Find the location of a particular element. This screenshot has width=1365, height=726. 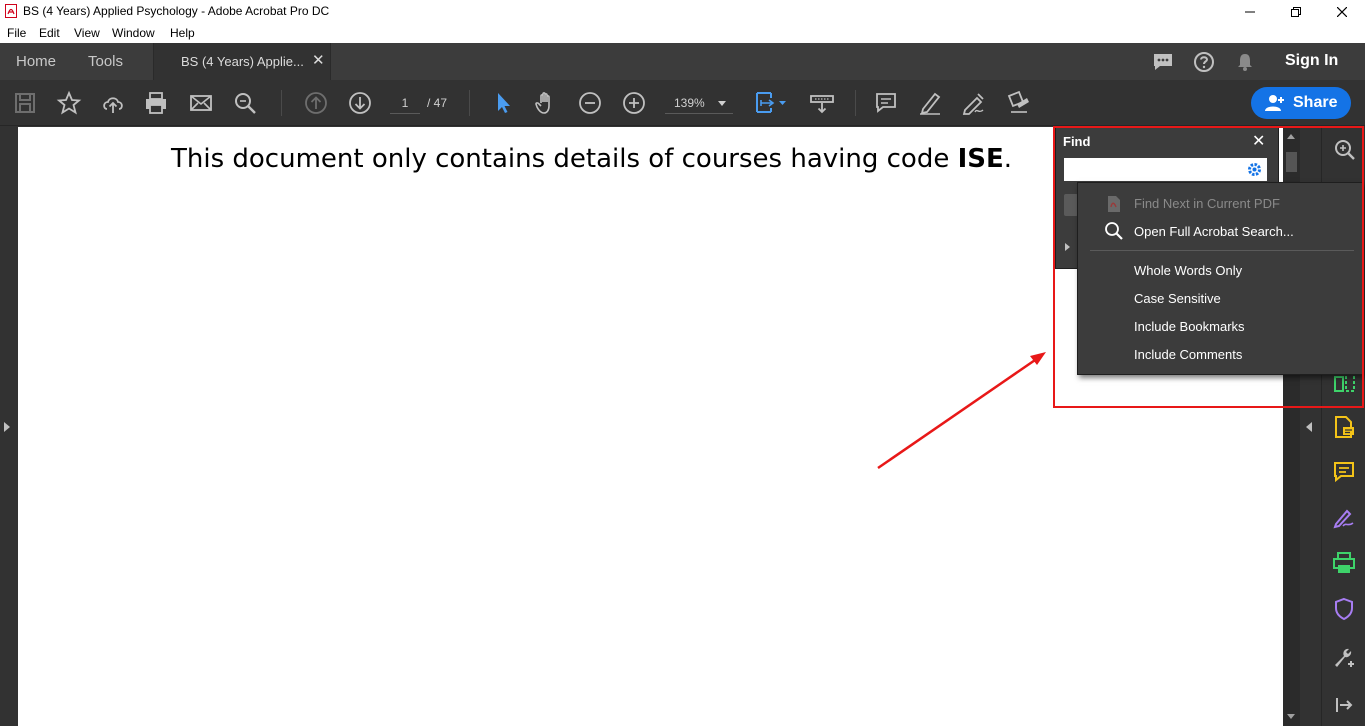

export-pdf-icon is located at coordinates (1344, 427).